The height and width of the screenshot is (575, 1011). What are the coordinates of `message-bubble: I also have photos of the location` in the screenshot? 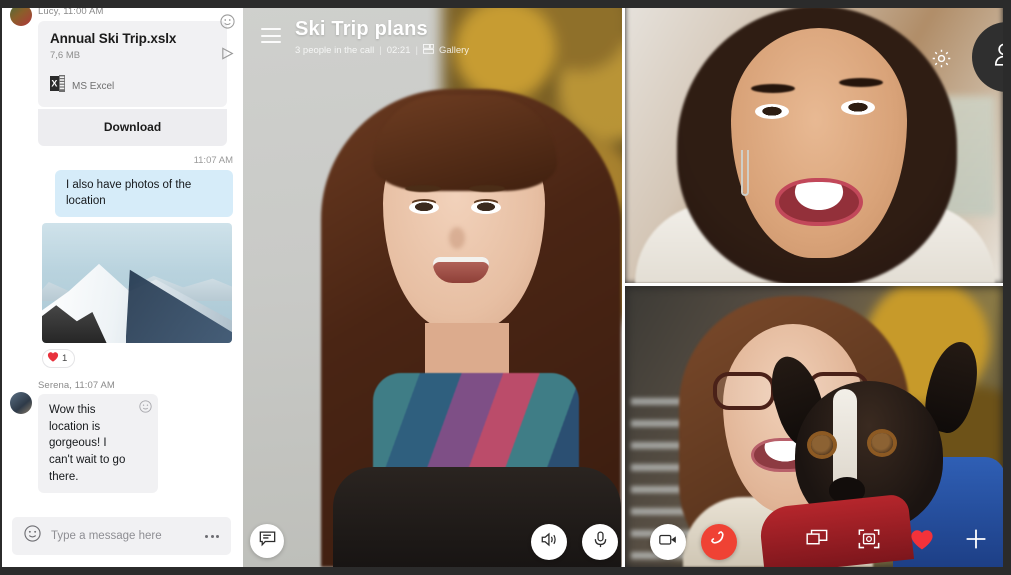 It's located at (144, 194).